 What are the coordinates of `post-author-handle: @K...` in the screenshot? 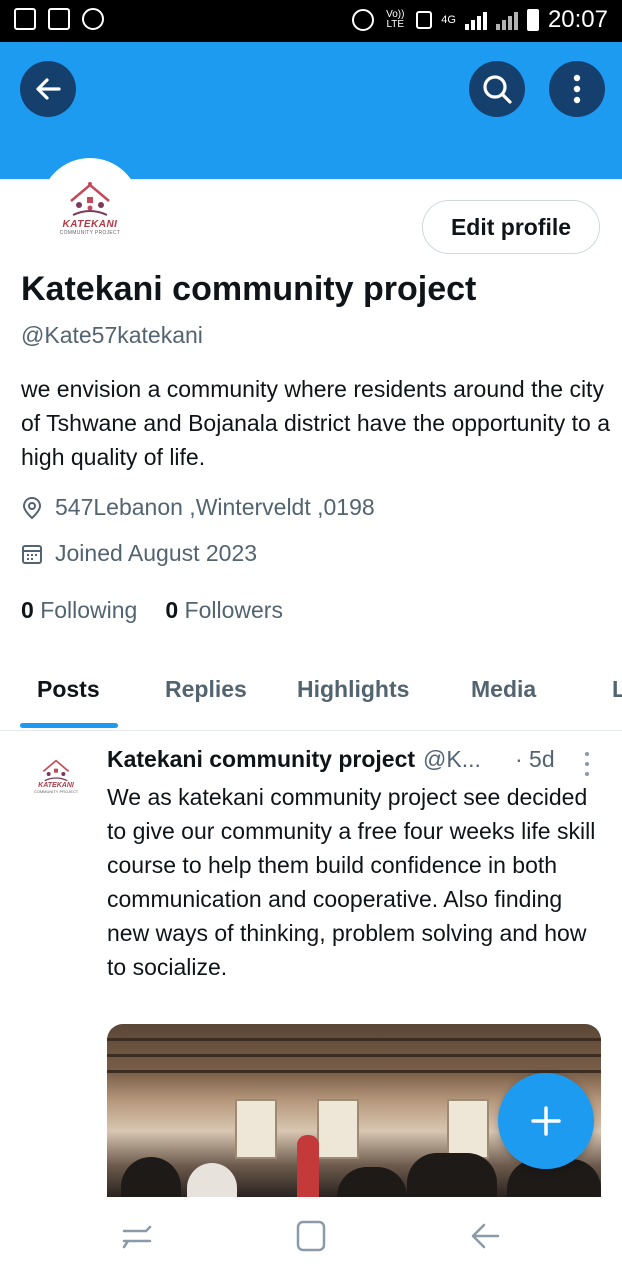 It's located at (452, 759).